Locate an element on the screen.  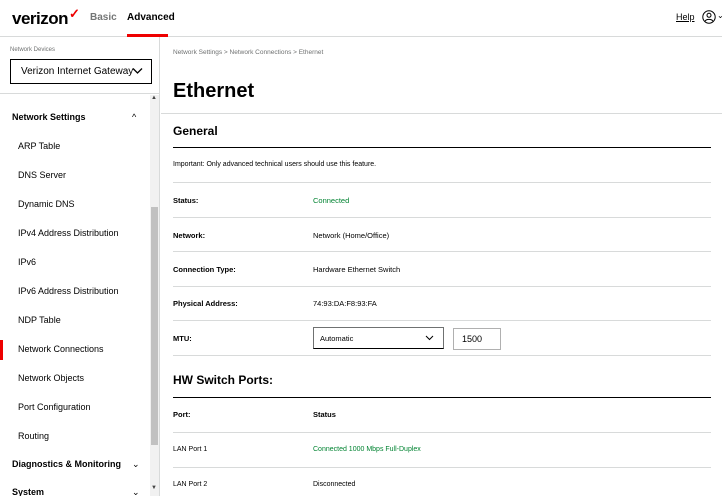
sidebar-item-ipv6: IPv6 is located at coordinates (74, 263).